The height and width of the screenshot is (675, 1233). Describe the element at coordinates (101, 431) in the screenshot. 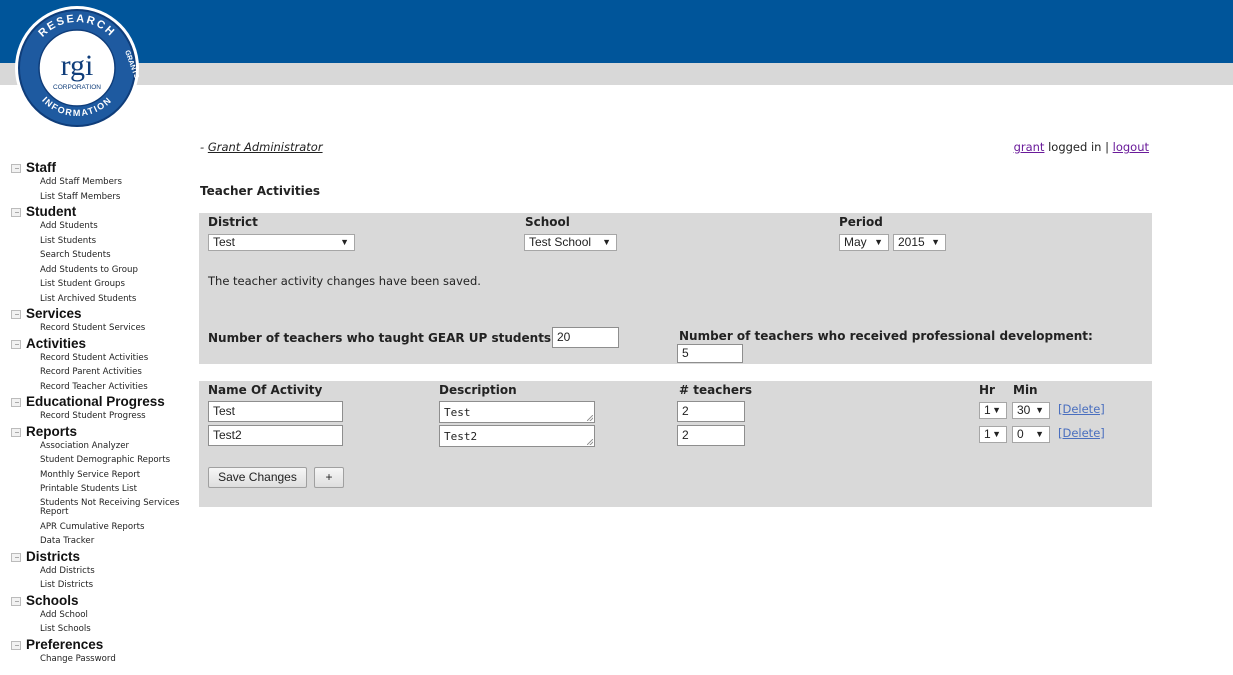

I see `sidebar-section-reports: Reports` at that location.